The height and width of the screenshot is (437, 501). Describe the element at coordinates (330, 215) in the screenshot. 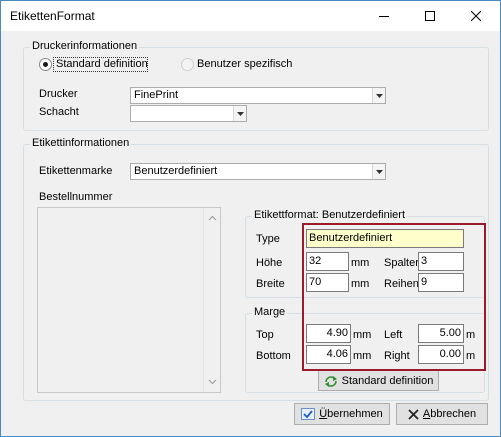

I see `etikettformat-legend: Etikettformat: Benutzerdefiniert` at that location.